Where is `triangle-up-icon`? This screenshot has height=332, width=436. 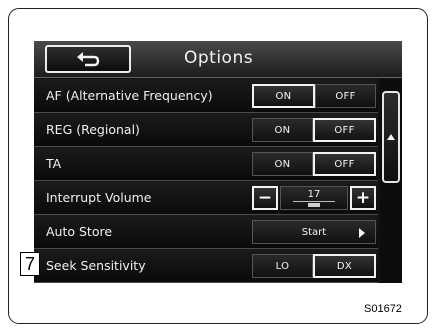
triangle-up-icon is located at coordinates (391, 137).